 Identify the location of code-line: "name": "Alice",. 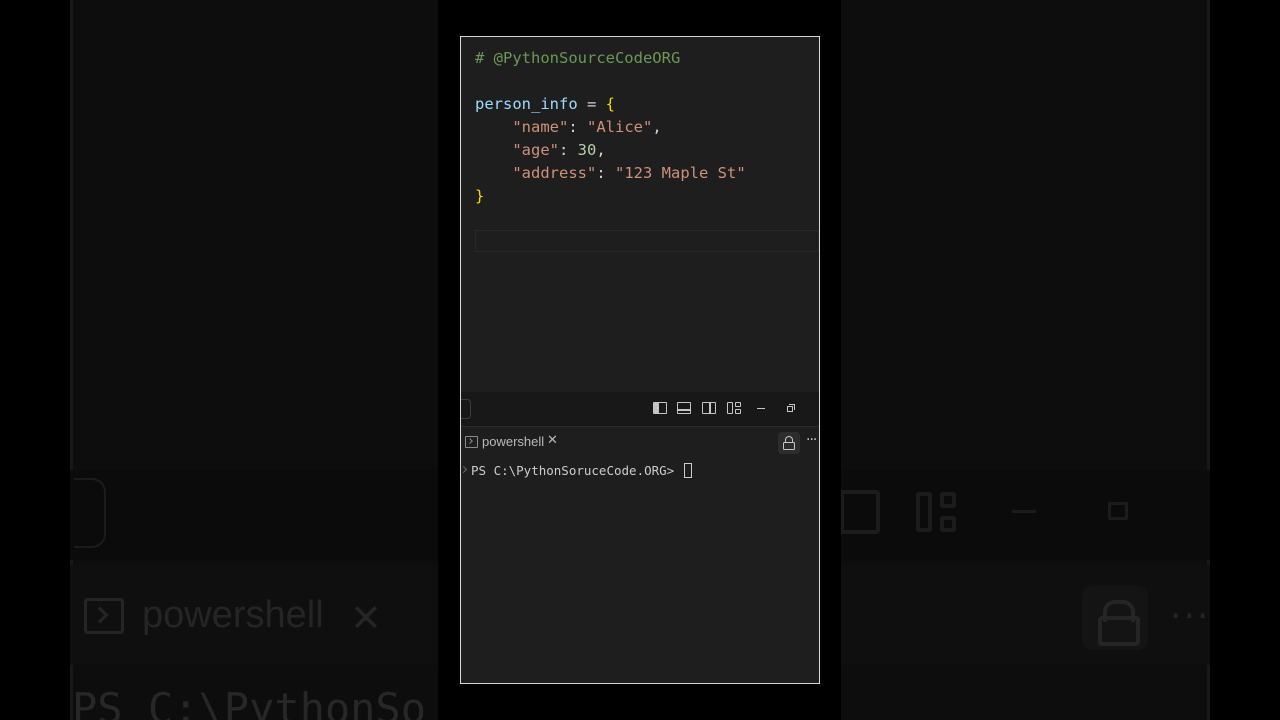
(568, 127).